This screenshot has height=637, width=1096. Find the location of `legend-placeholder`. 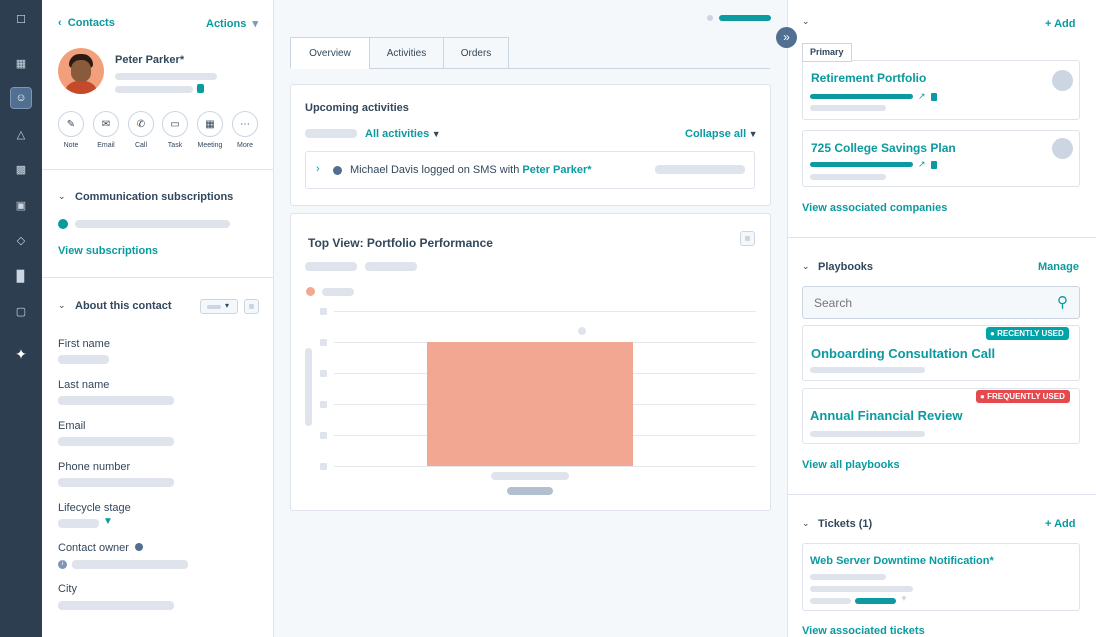

legend-placeholder is located at coordinates (338, 292).